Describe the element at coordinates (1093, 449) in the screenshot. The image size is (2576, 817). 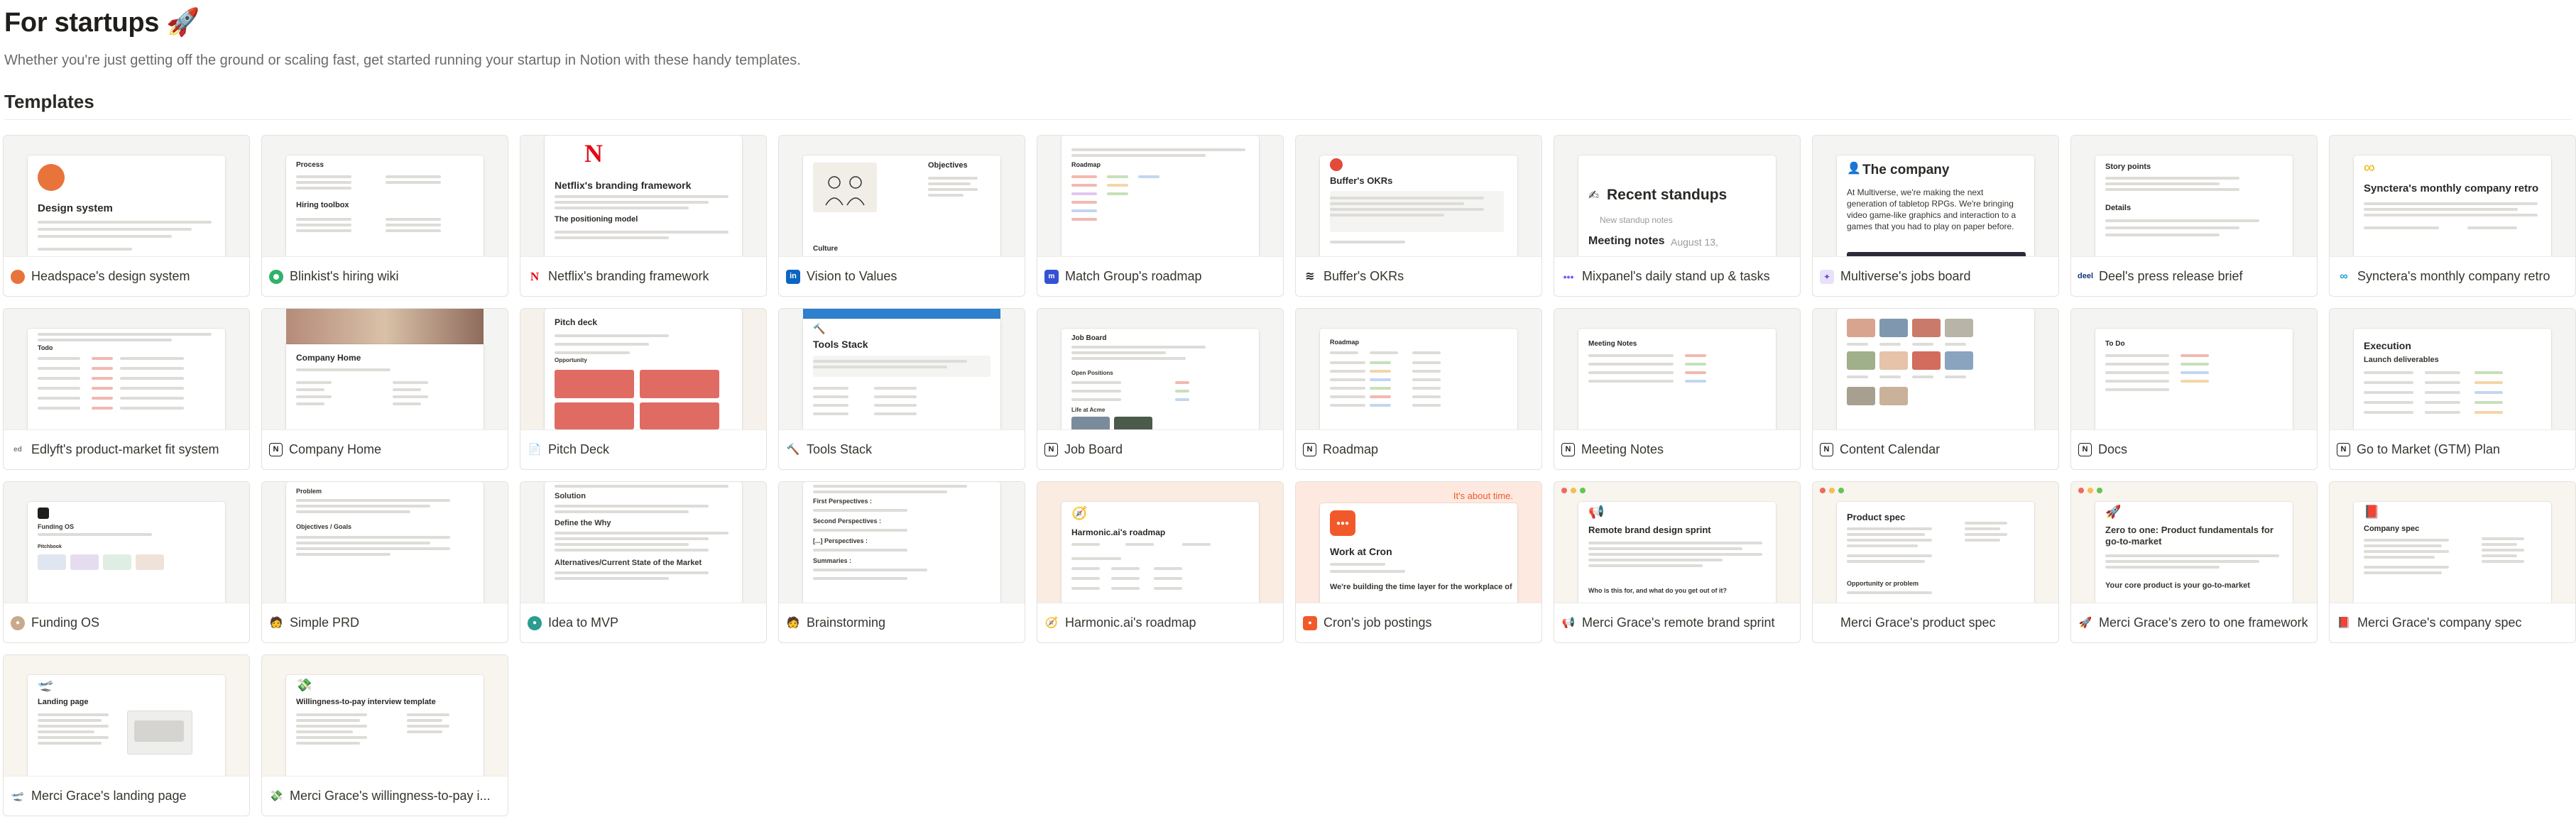
I see `template-label: Job Board` at that location.